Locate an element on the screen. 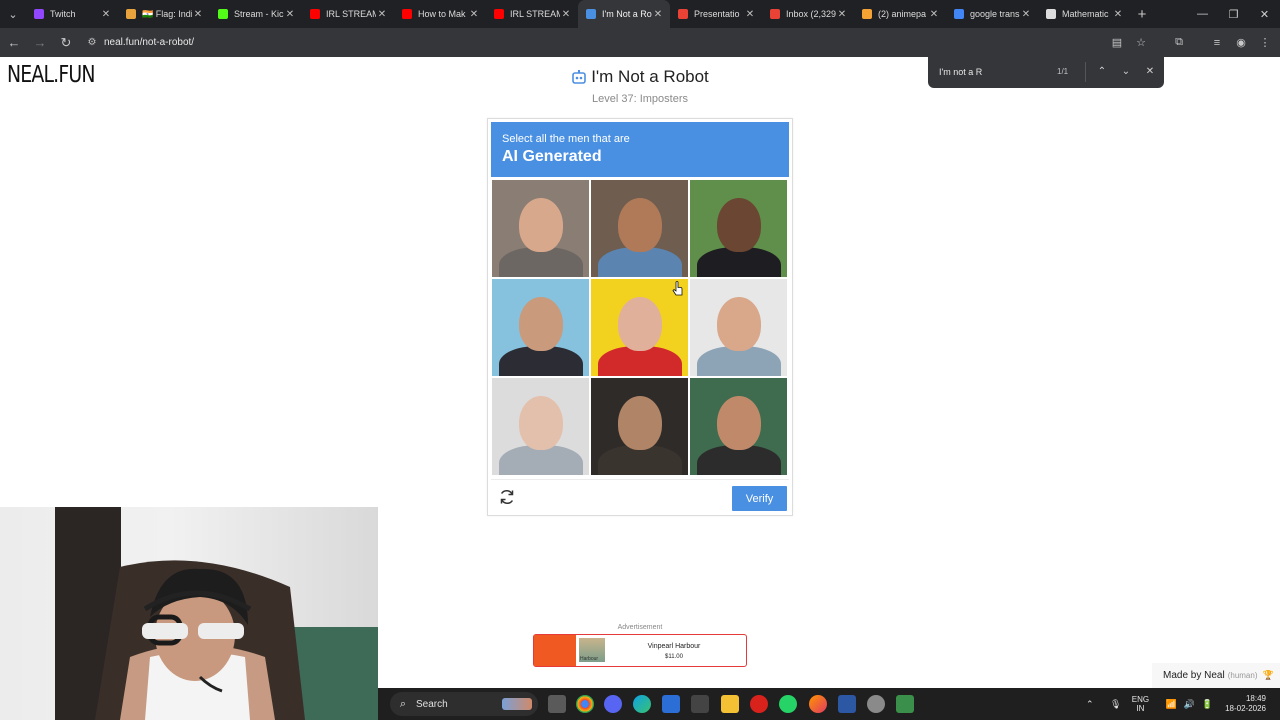 Image resolution: width=1280 pixels, height=720 pixels. extensions-icon: ⧉ is located at coordinates (1179, 43).